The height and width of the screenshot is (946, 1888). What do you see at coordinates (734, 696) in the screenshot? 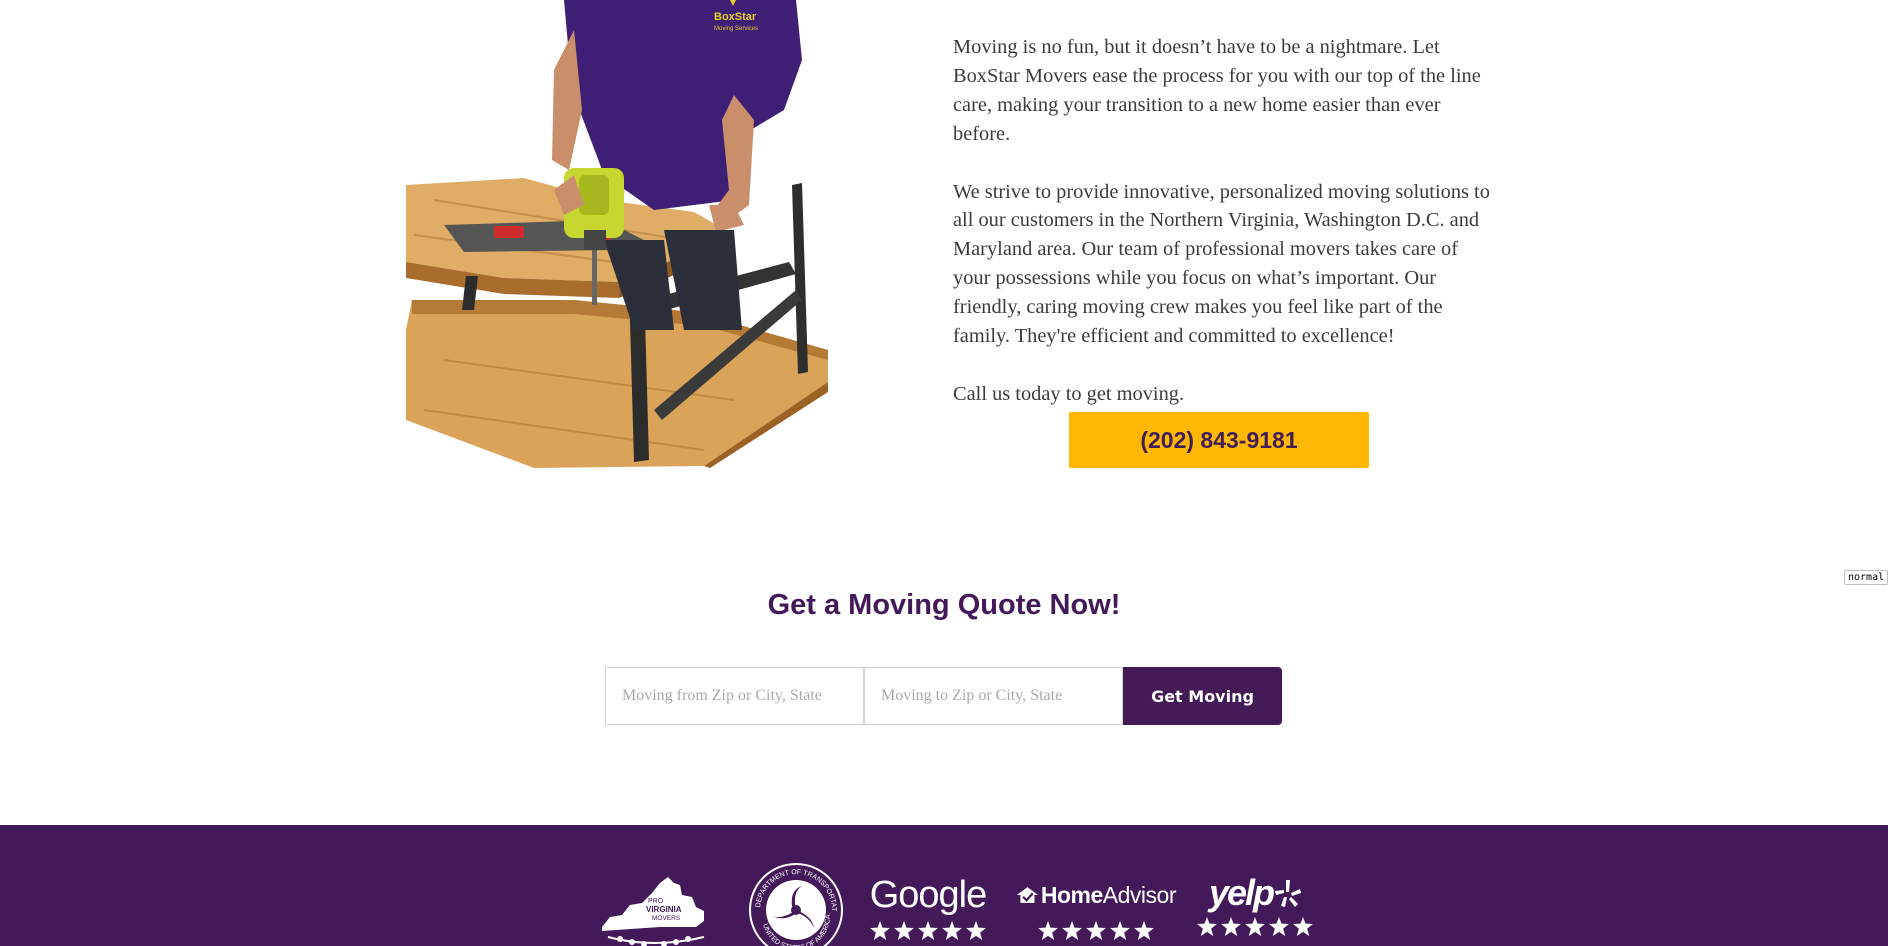
I see `moving-from-input` at bounding box center [734, 696].